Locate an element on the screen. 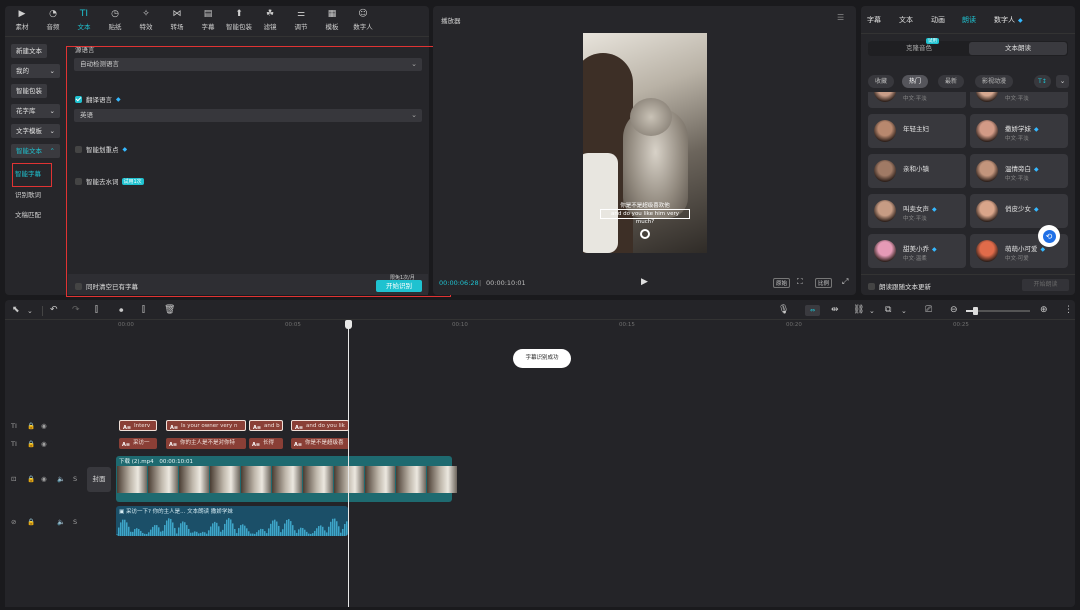  toolbar-item-0: ▶ 素材 is located at coordinates (22, 19).